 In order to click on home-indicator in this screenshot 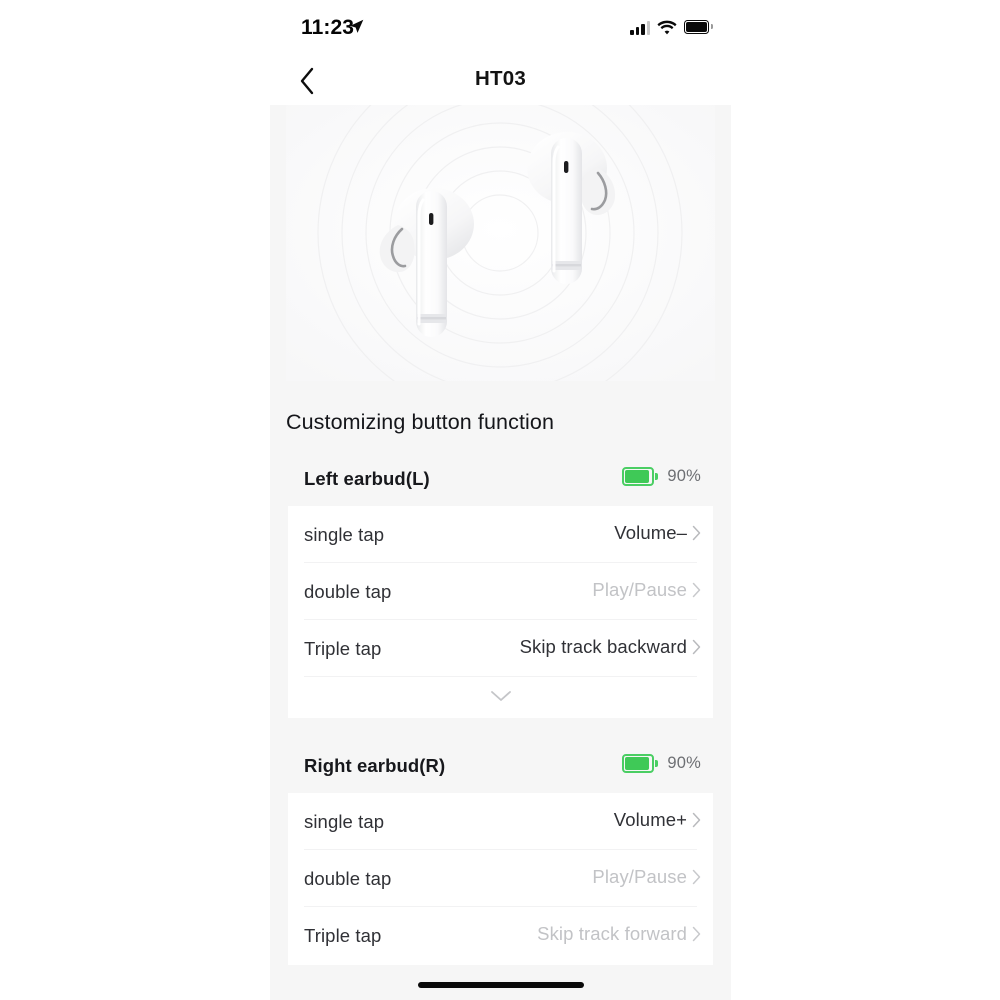, I will do `click(500, 985)`.